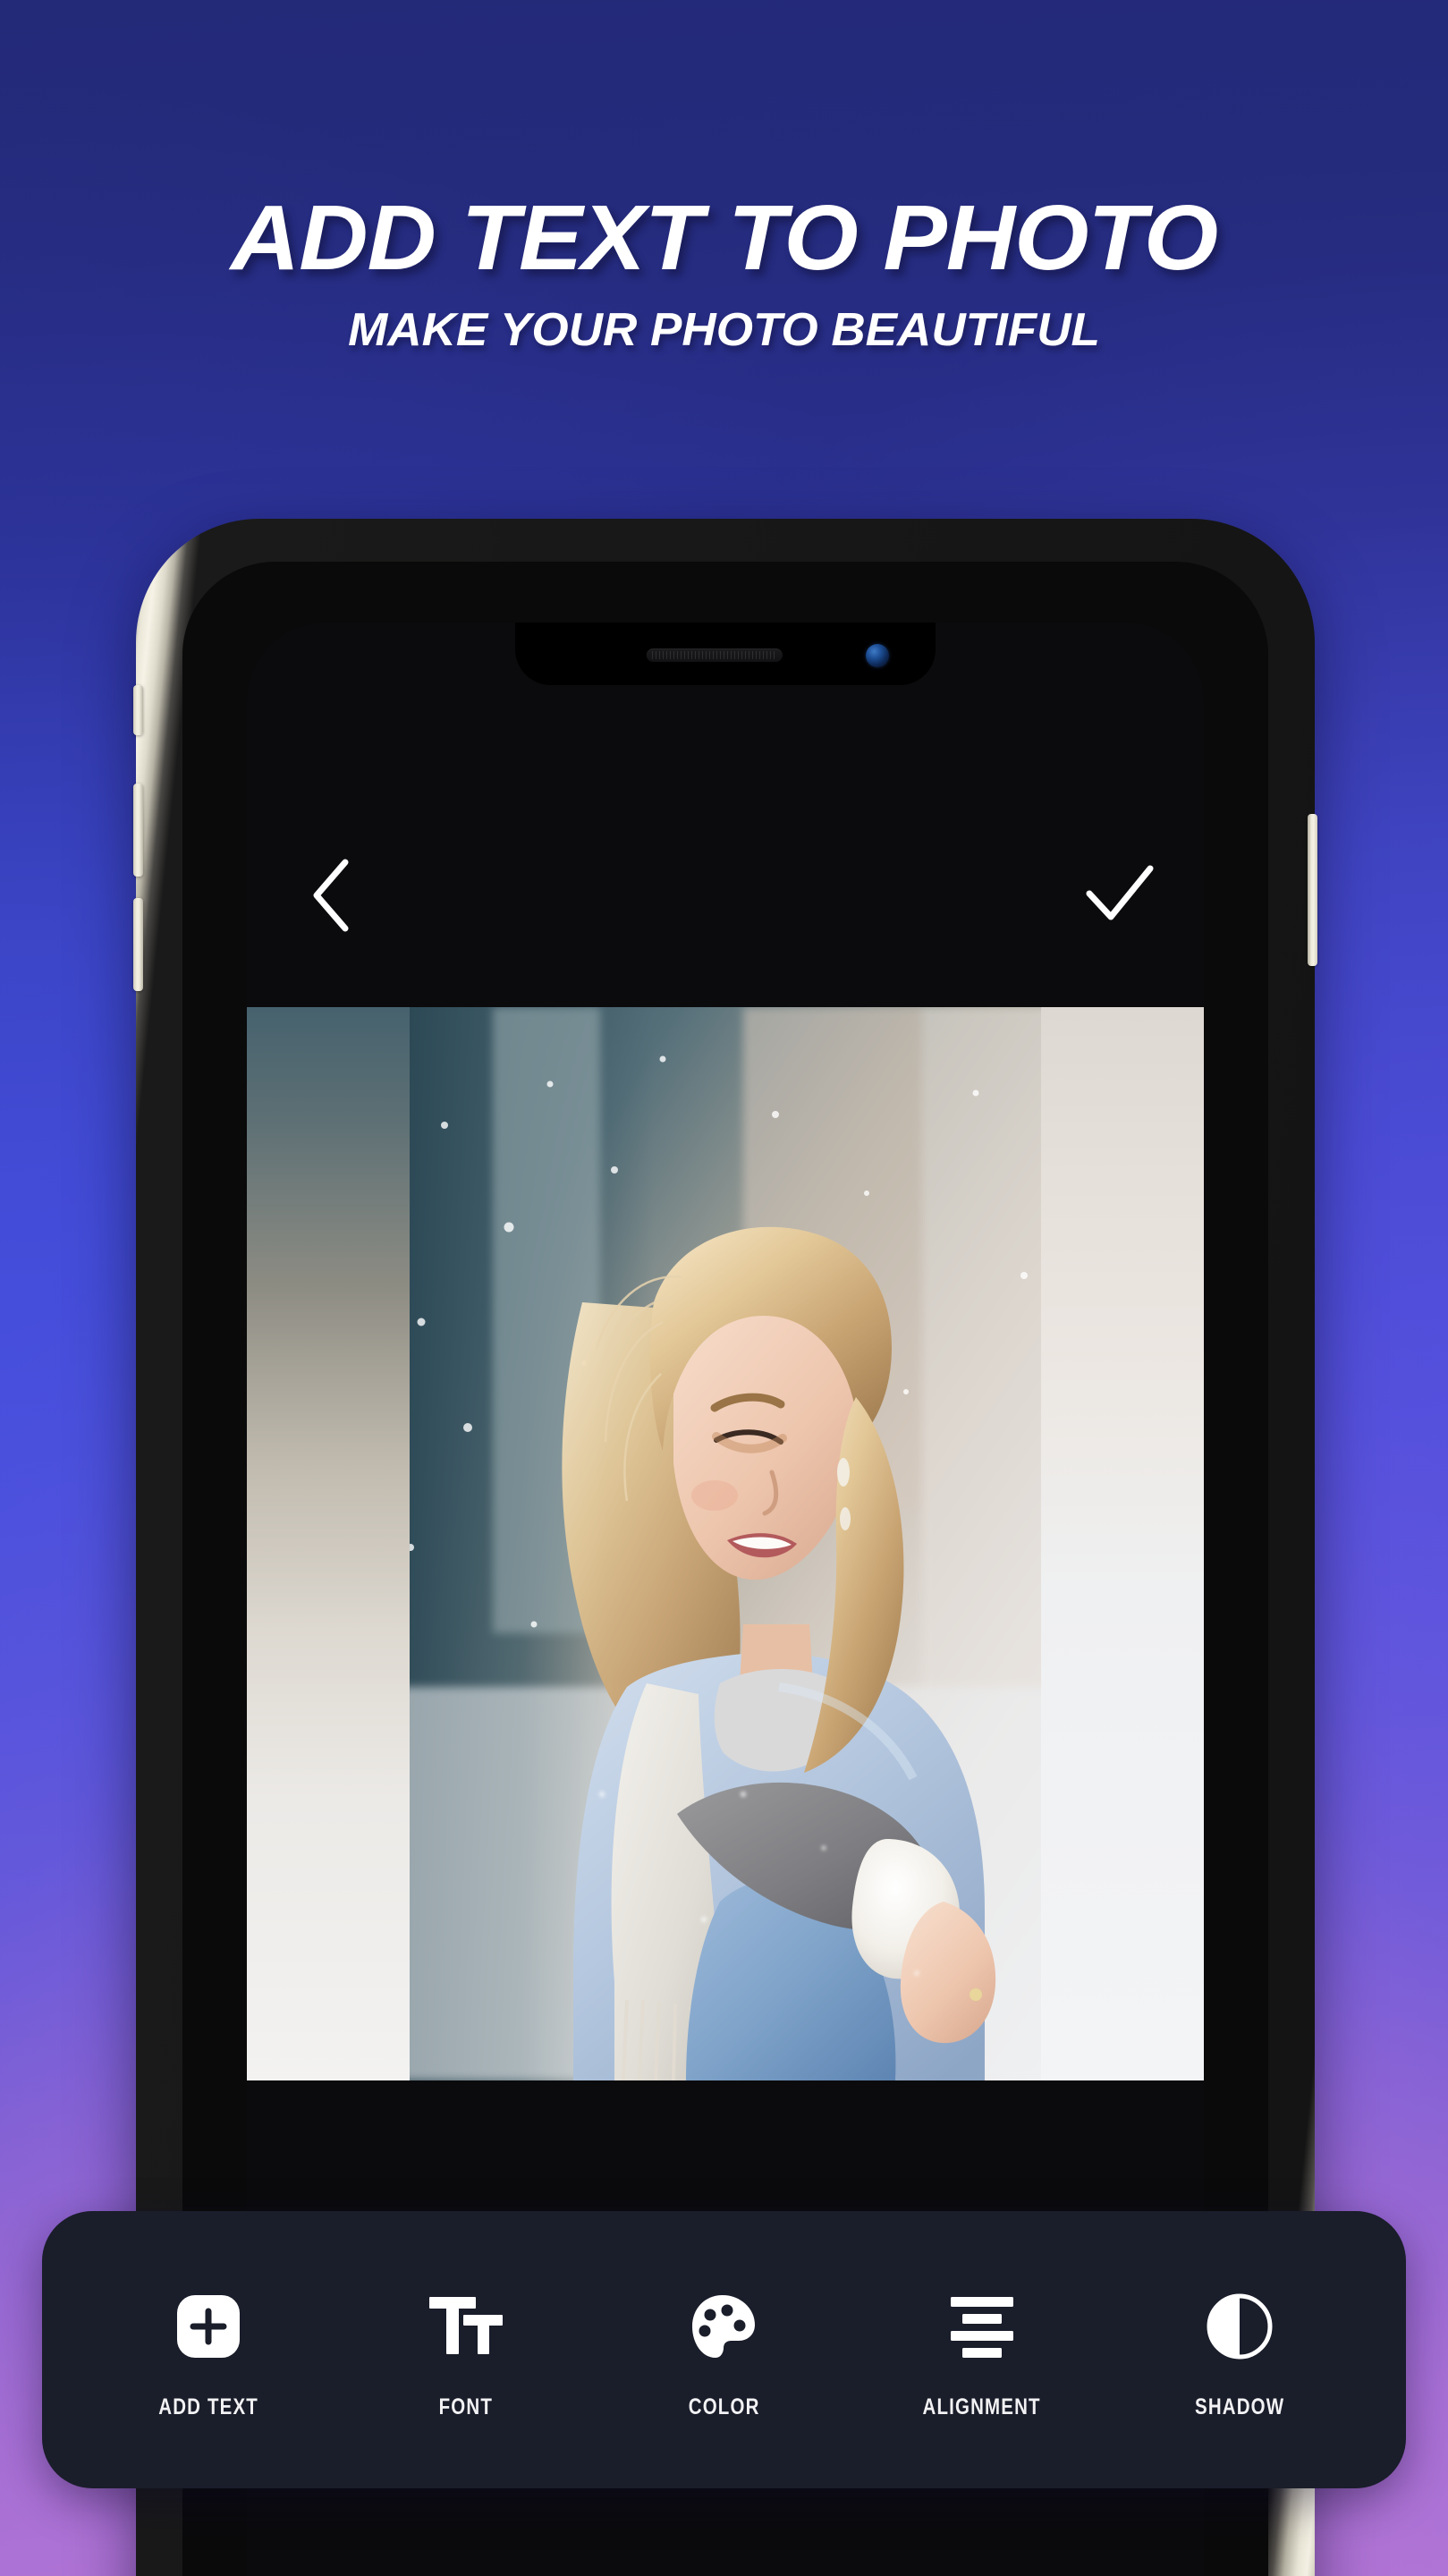  What do you see at coordinates (725, 895) in the screenshot?
I see `app-nav-row` at bounding box center [725, 895].